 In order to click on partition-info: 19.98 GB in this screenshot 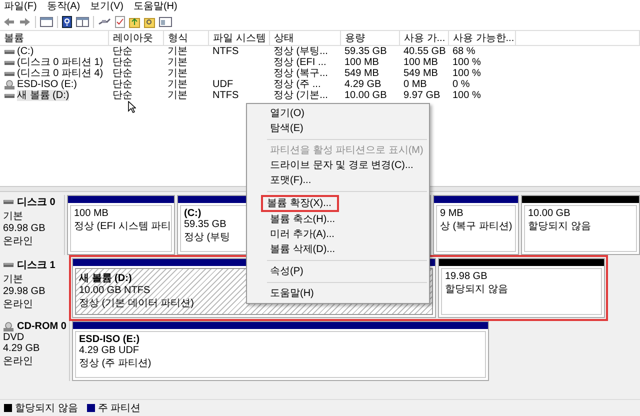, I will do `click(466, 276)`.